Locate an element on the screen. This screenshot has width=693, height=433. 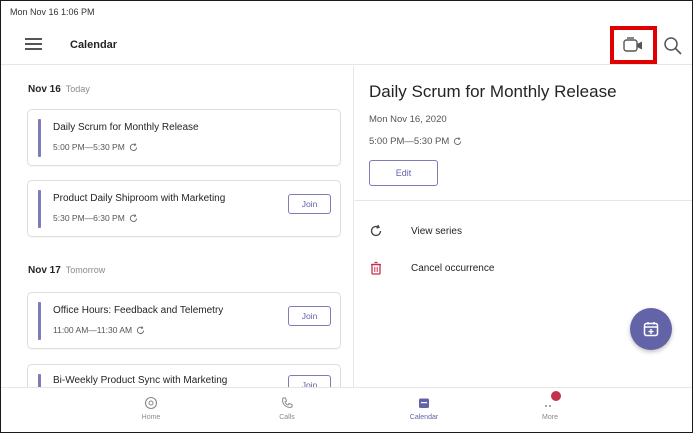
calendar-icon is located at coordinates (424, 403).